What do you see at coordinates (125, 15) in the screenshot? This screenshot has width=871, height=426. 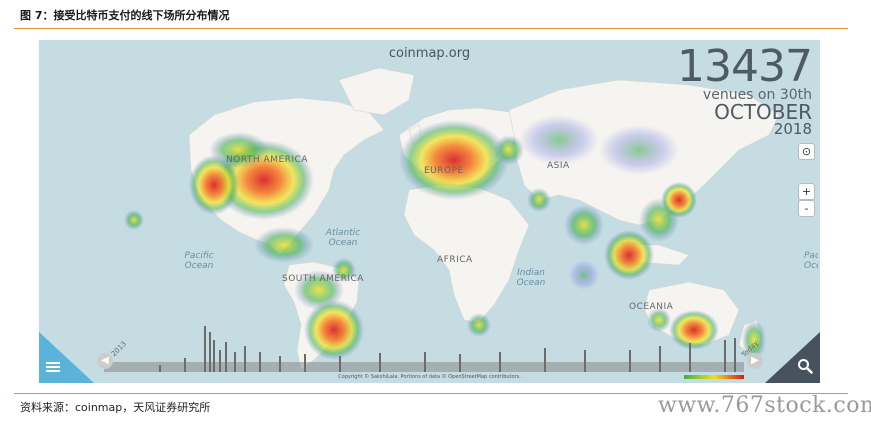 I see `figure-title: 图 7：接受比特币支付的线下场所分布情况` at bounding box center [125, 15].